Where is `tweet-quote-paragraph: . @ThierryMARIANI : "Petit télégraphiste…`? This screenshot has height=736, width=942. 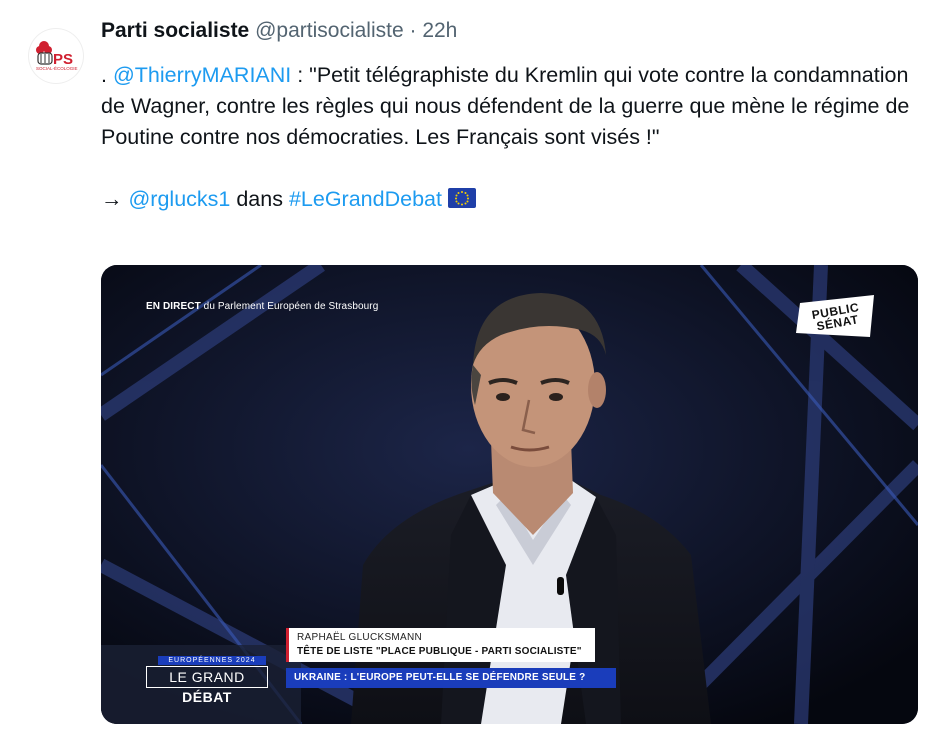 tweet-quote-paragraph: . @ThierryMARIANI : "Petit télégraphiste… is located at coordinates (506, 106).